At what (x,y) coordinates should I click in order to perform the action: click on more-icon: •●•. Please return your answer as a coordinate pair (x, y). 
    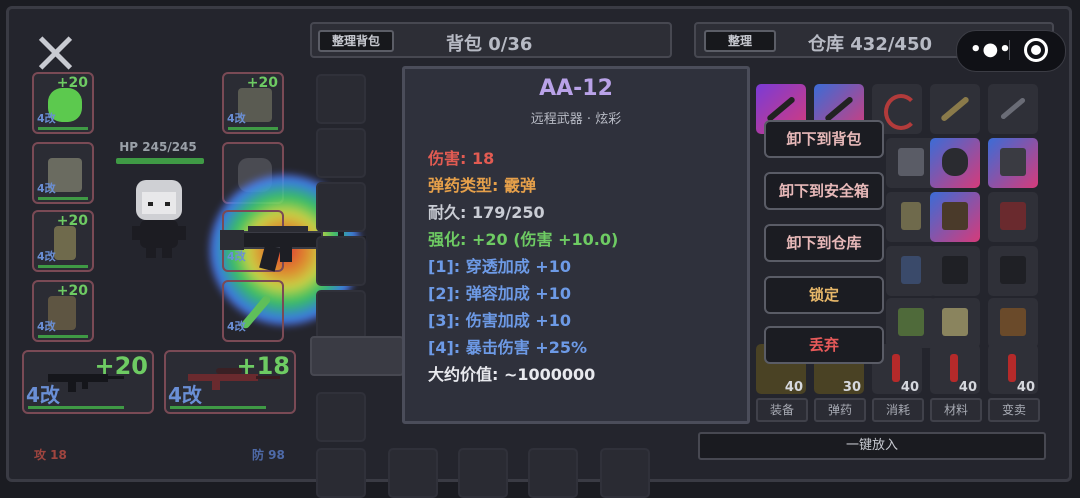
    Looking at the image, I should click on (991, 49).